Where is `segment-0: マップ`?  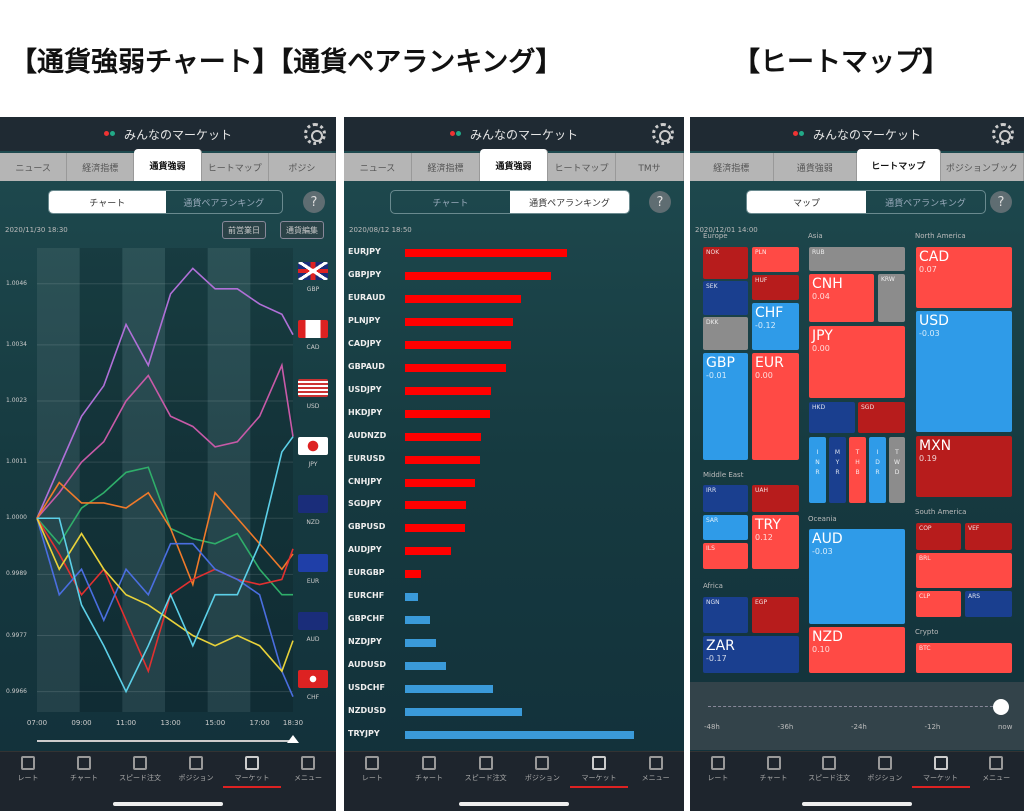 segment-0: マップ is located at coordinates (806, 202).